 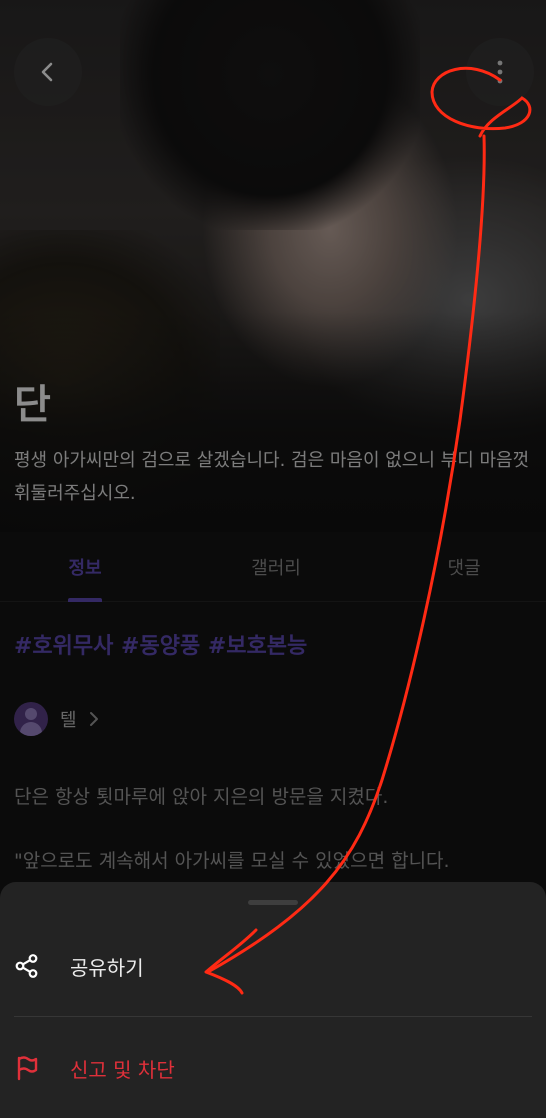 What do you see at coordinates (231, 961) in the screenshot?
I see `annotation-arrowhead` at bounding box center [231, 961].